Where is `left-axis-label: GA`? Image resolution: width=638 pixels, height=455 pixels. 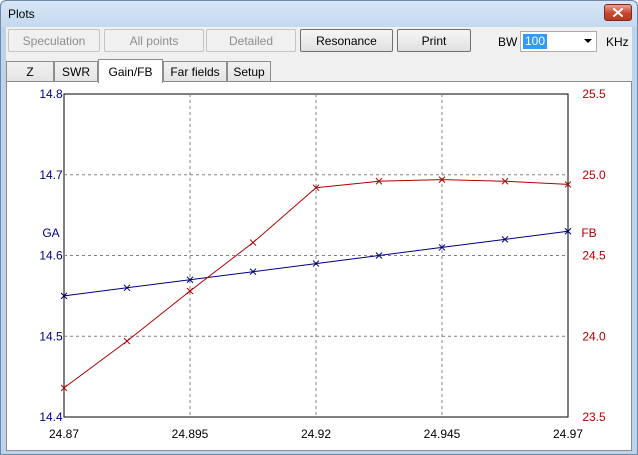 left-axis-label: GA is located at coordinates (50, 233).